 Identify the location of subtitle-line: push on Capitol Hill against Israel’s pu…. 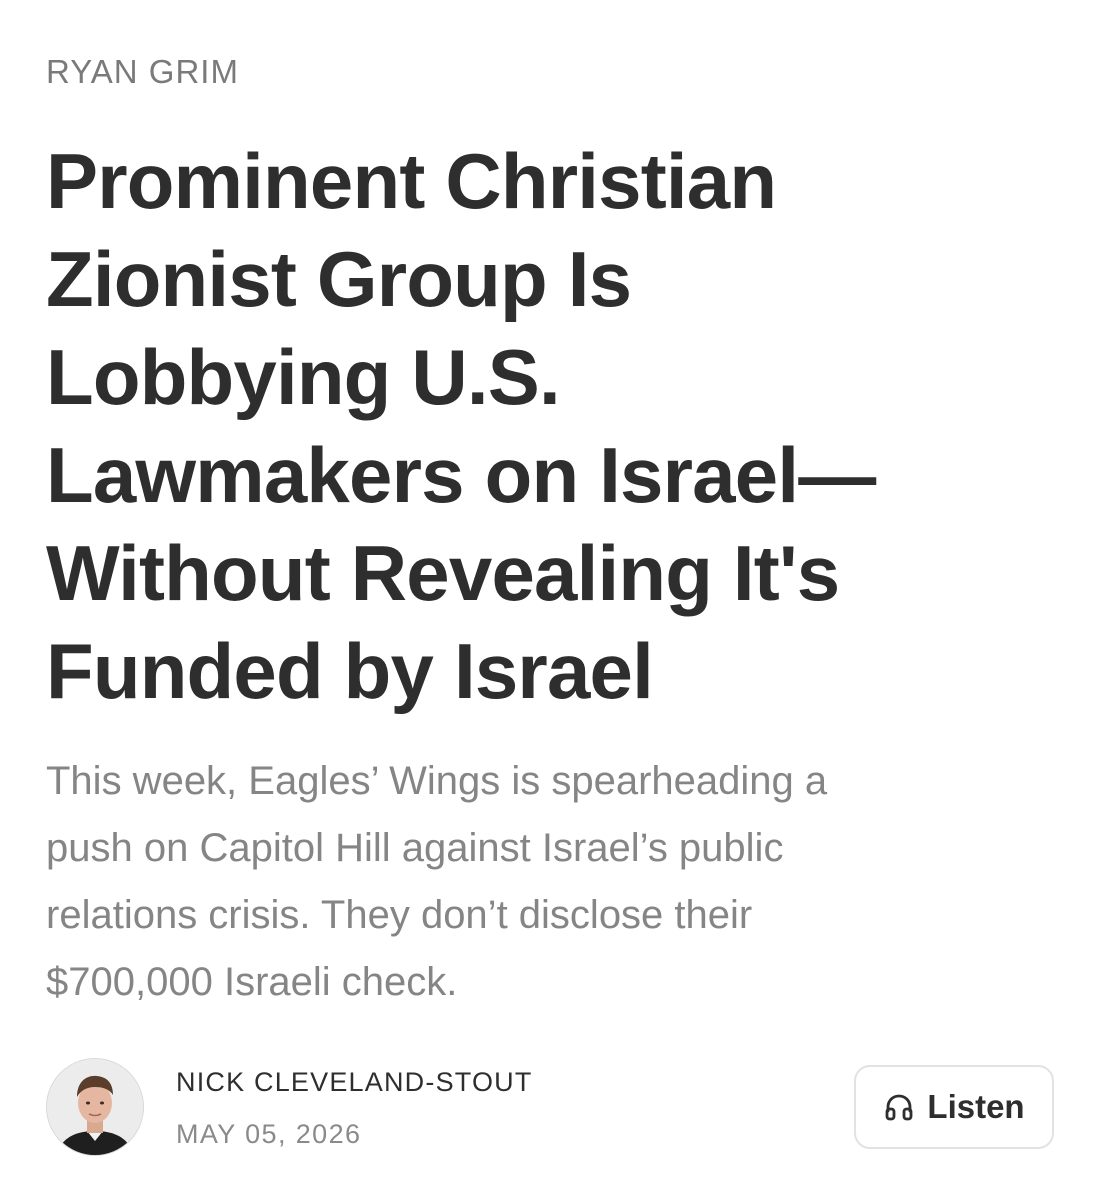
(415, 848).